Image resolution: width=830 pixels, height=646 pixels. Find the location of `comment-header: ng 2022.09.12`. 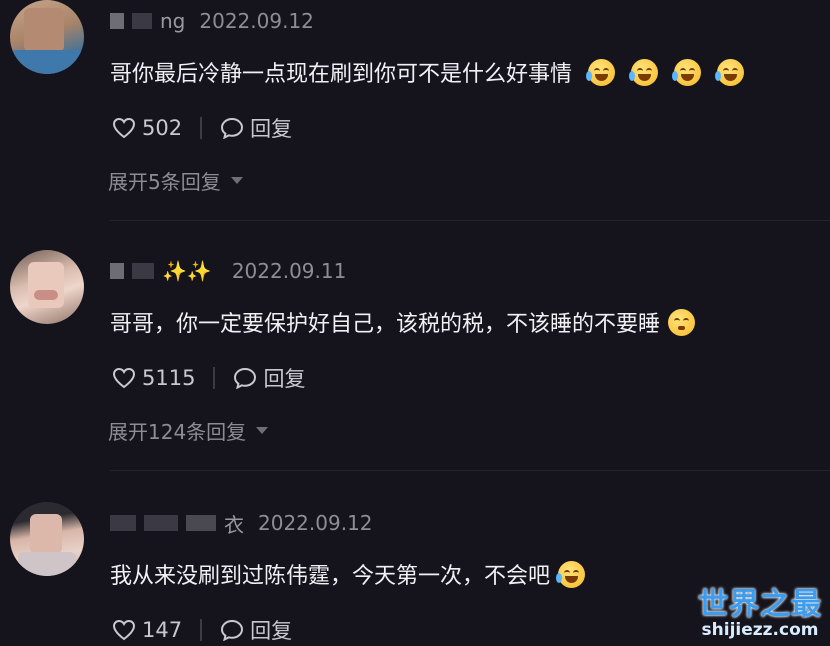

comment-header: ng 2022.09.12 is located at coordinates (212, 21).